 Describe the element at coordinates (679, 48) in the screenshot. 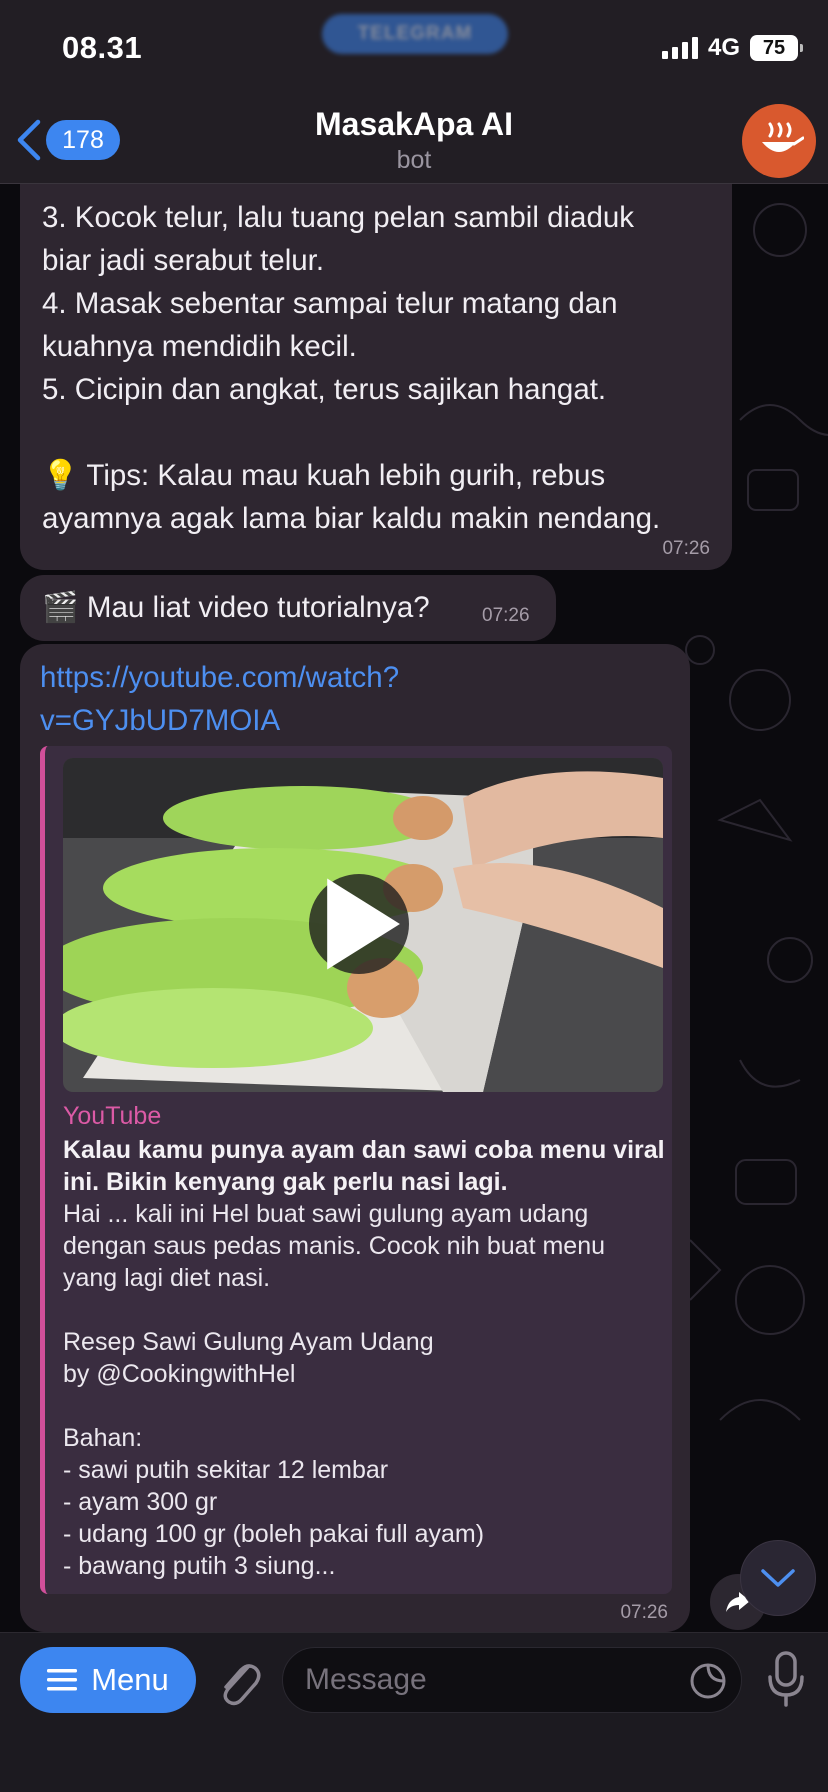

I see `signal-icon` at that location.